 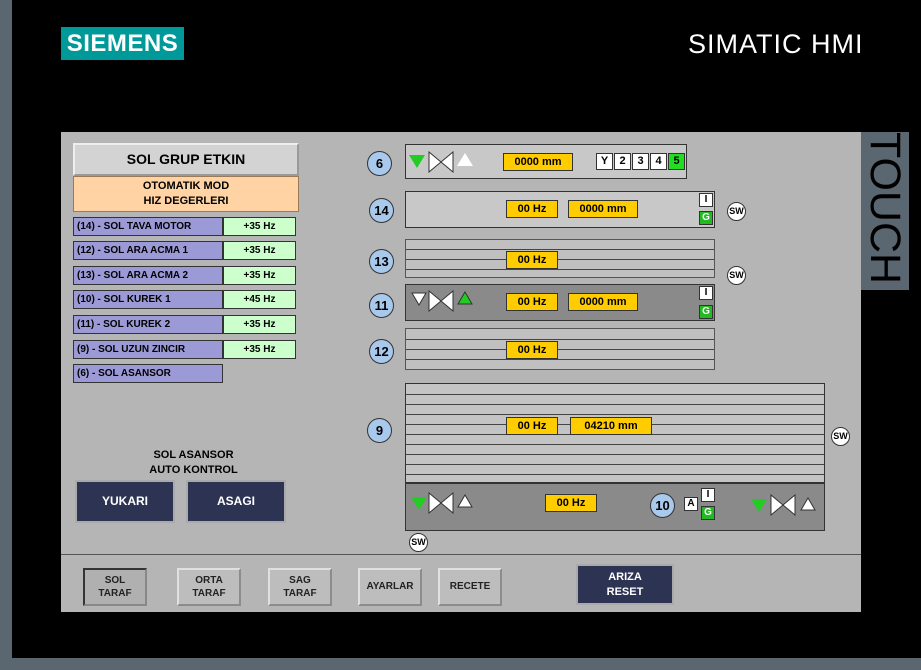 I want to click on motor-label: (12) - SOL ARA ACMA 1, so click(x=148, y=250).